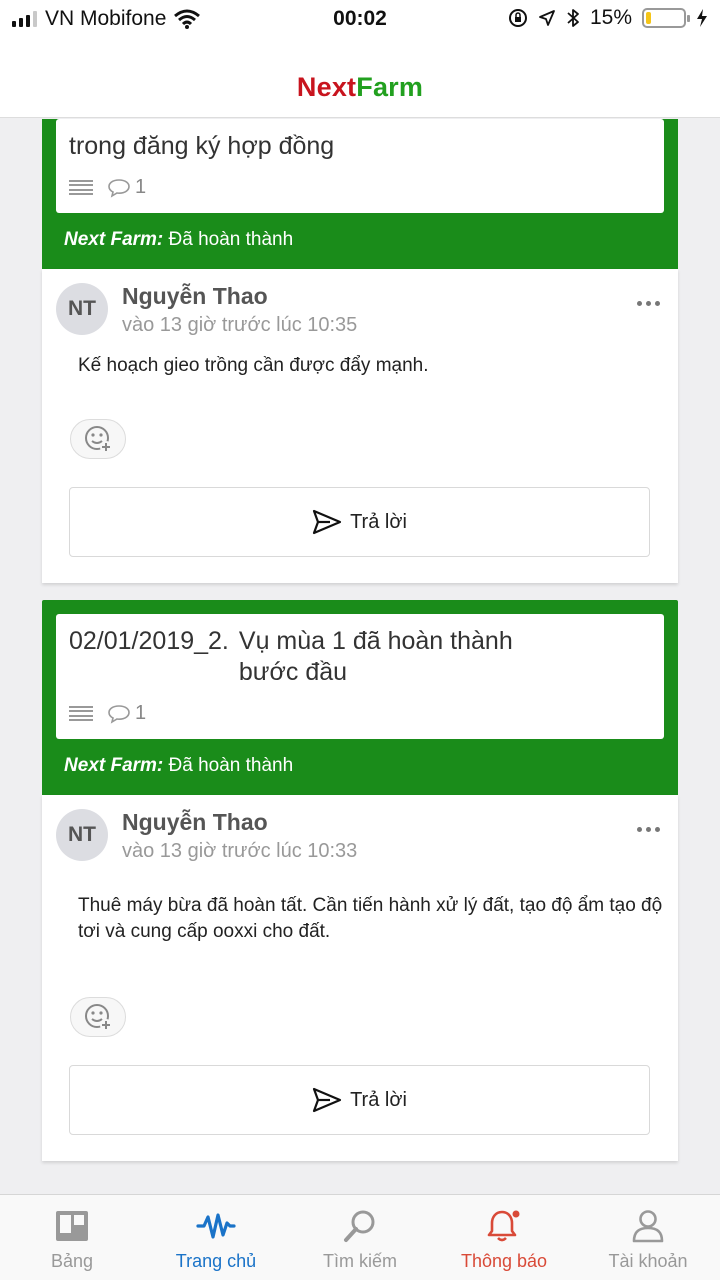  I want to click on tab-board: Bảng, so click(72, 1237).